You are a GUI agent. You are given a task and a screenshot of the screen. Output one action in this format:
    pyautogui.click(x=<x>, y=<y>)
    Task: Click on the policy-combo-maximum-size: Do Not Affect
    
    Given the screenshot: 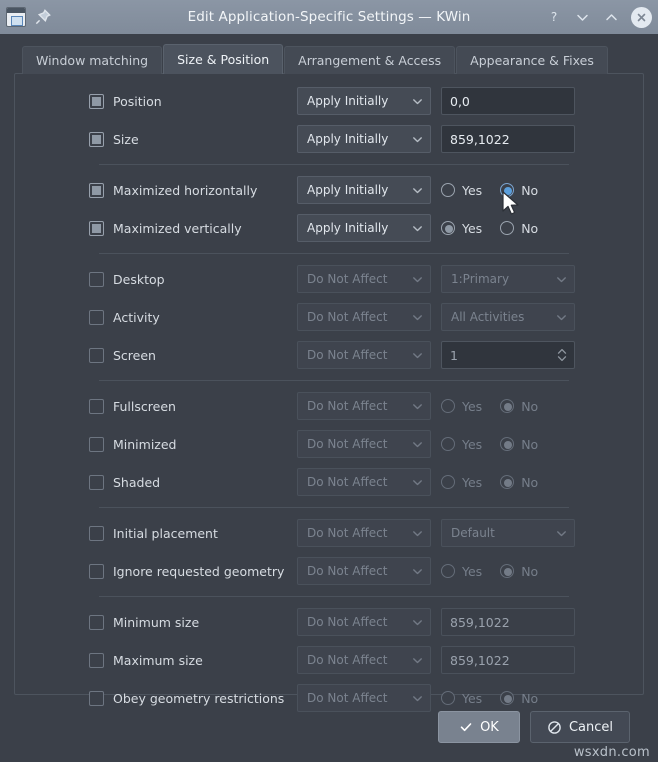 What is the action you would take?
    pyautogui.click(x=364, y=660)
    